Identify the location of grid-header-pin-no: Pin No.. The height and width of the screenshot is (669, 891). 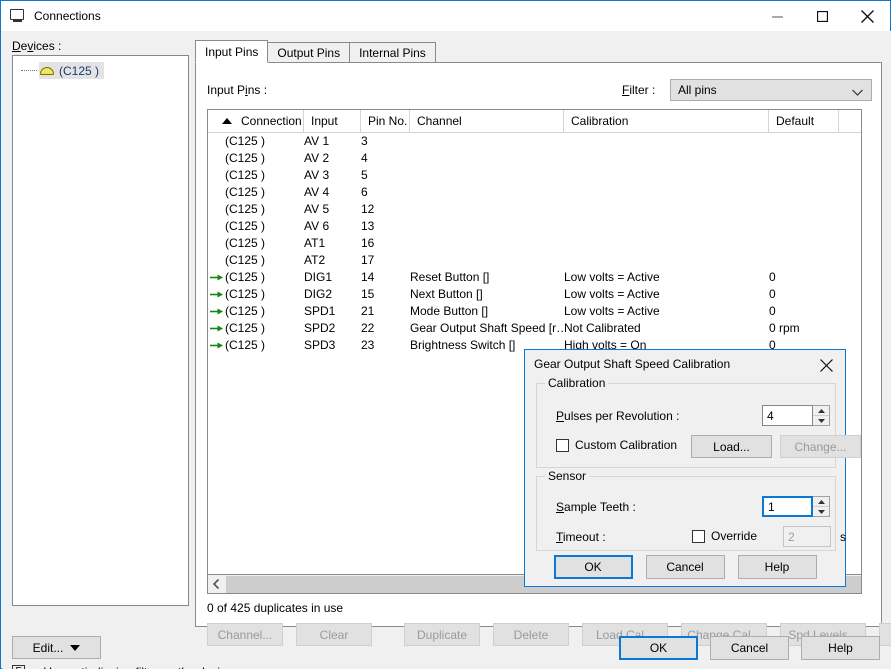
(385, 121).